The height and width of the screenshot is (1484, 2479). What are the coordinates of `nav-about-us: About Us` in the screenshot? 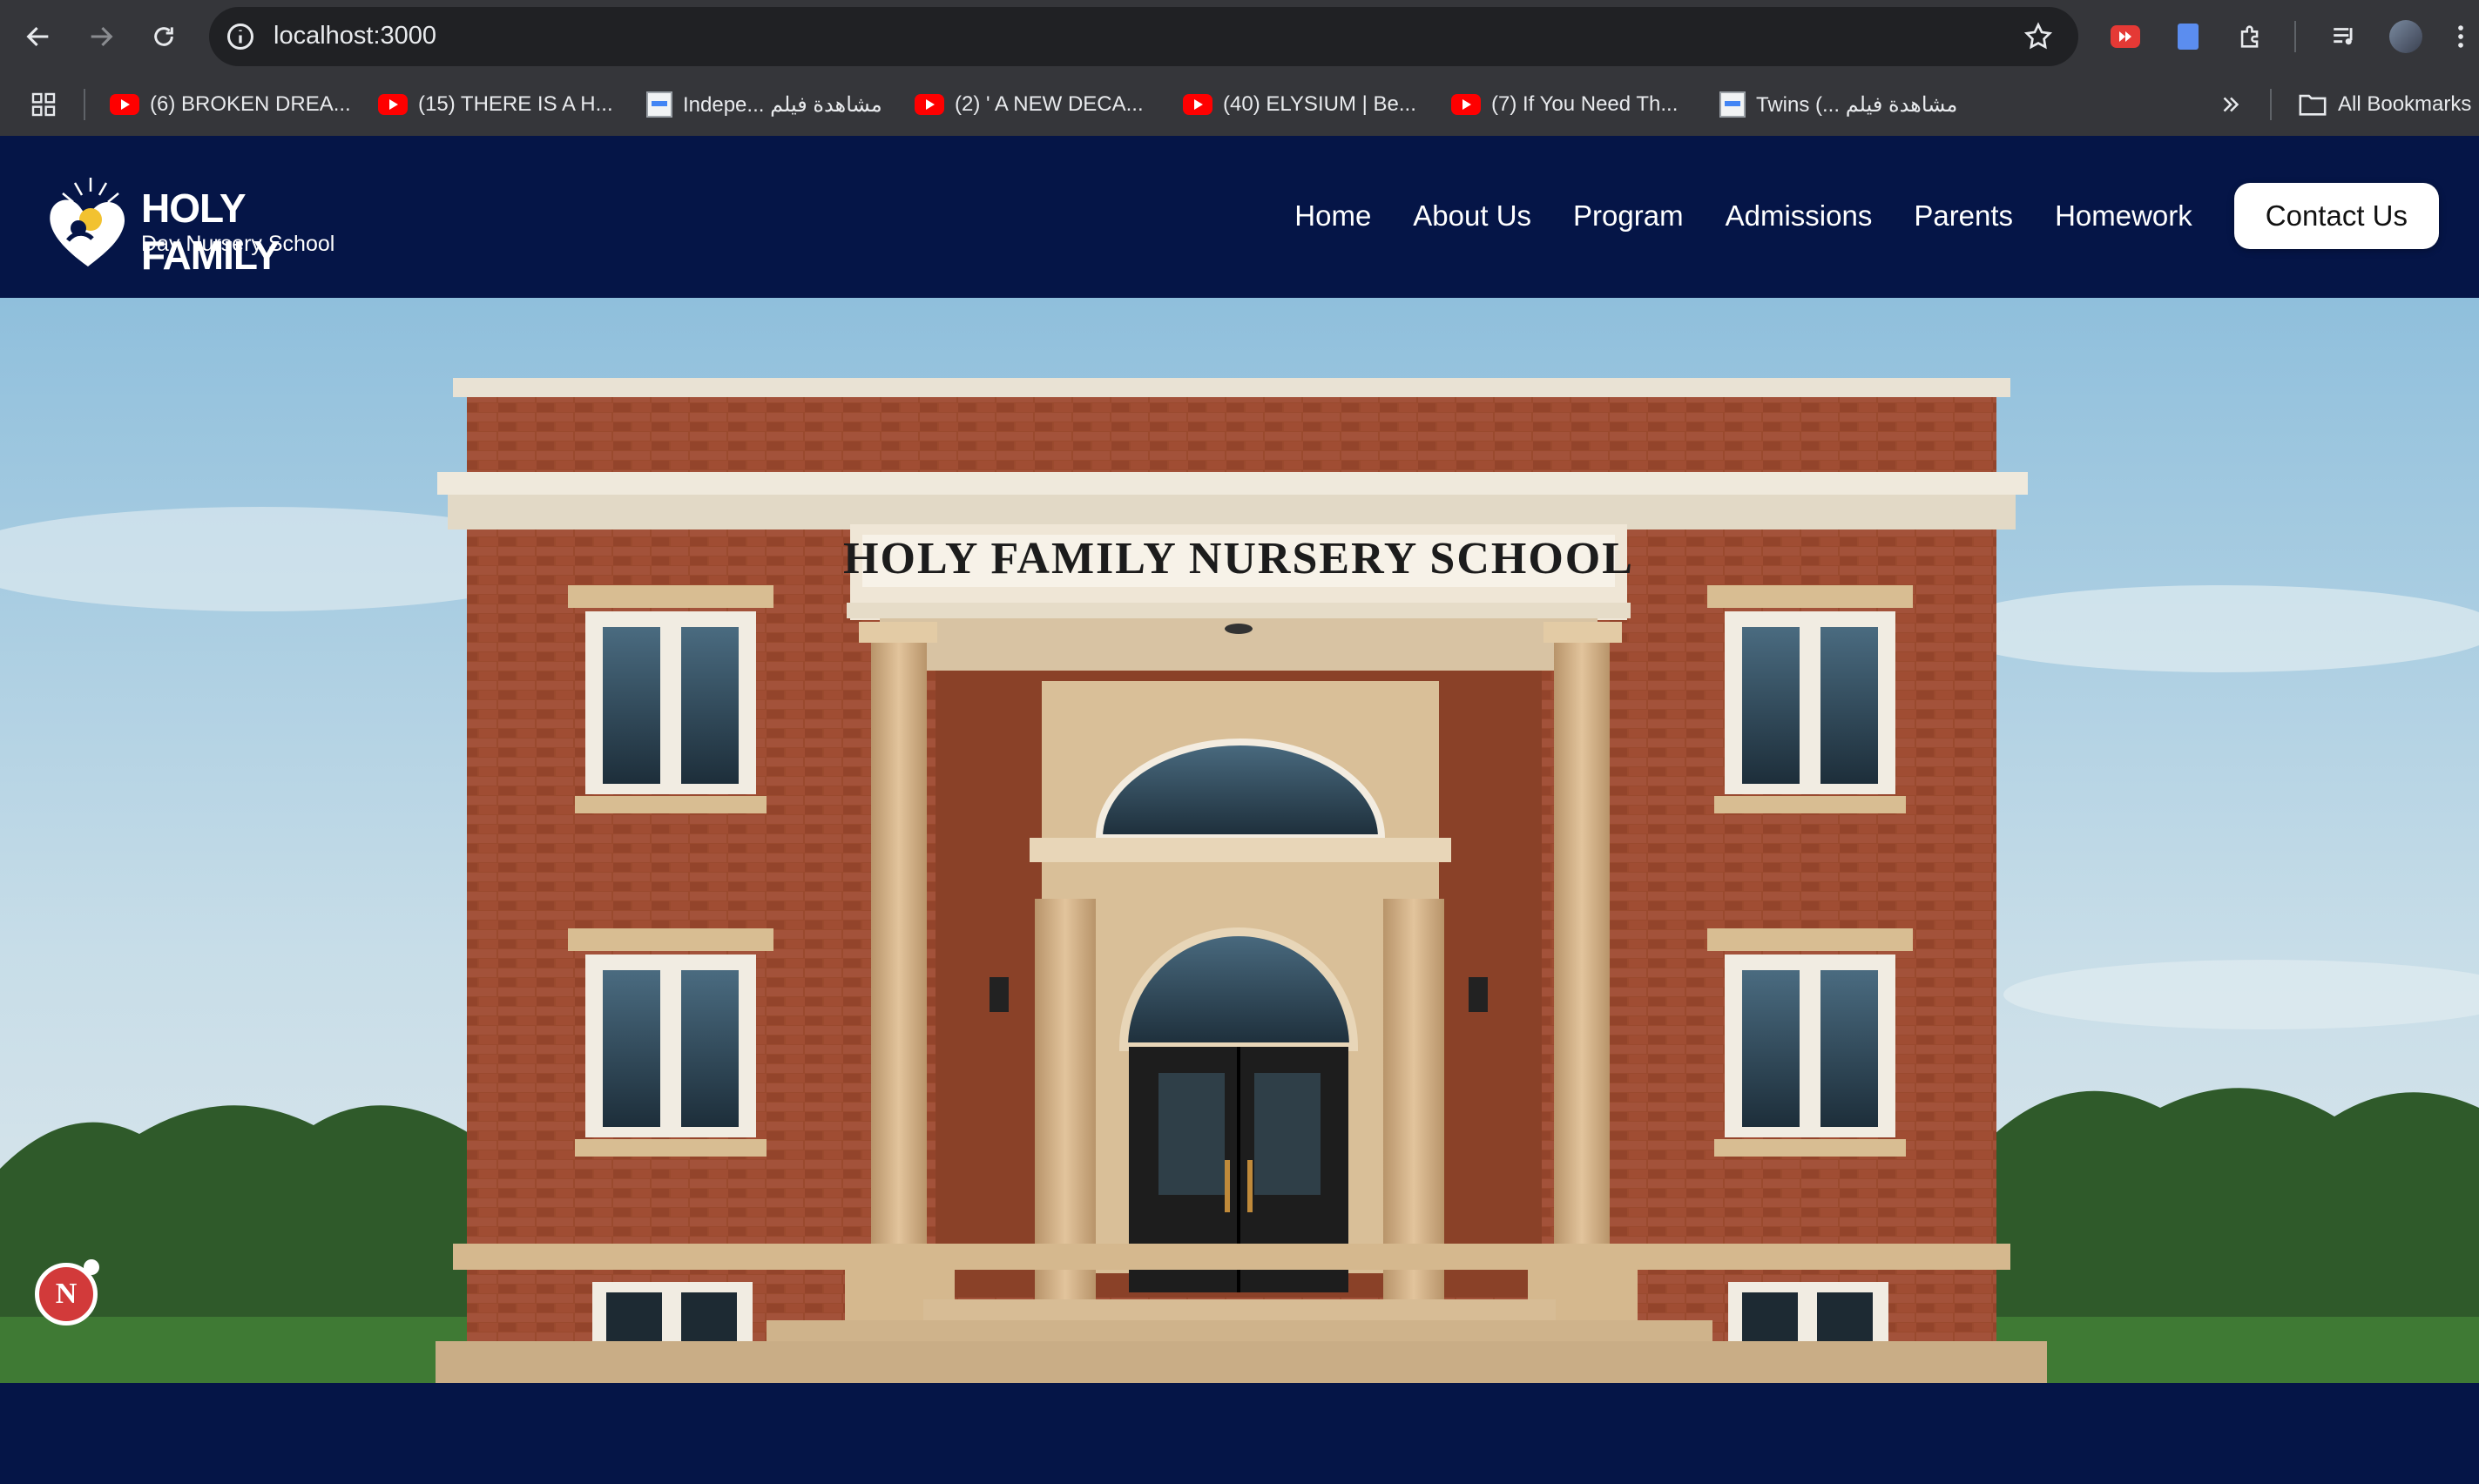 It's located at (1472, 216).